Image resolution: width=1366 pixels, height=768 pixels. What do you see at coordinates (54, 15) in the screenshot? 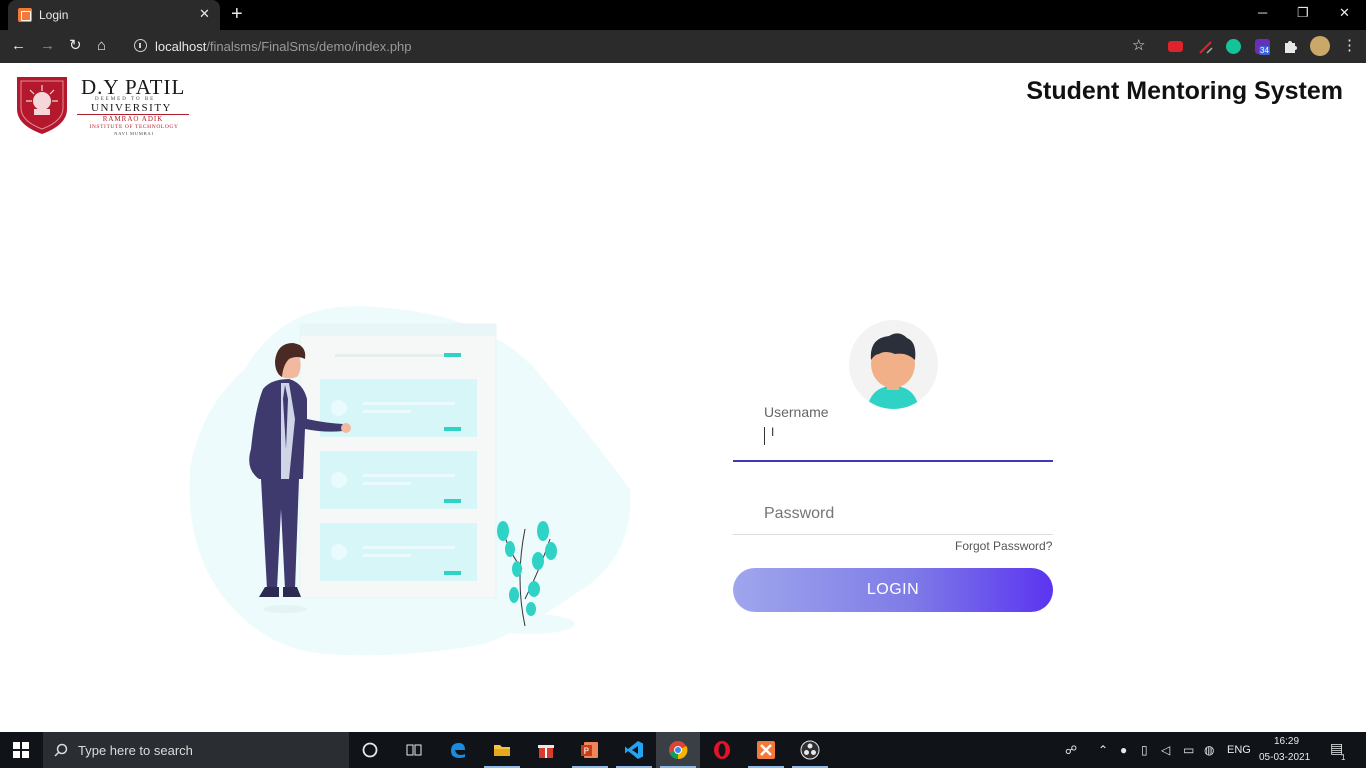
I see `tab-title: Login` at bounding box center [54, 15].